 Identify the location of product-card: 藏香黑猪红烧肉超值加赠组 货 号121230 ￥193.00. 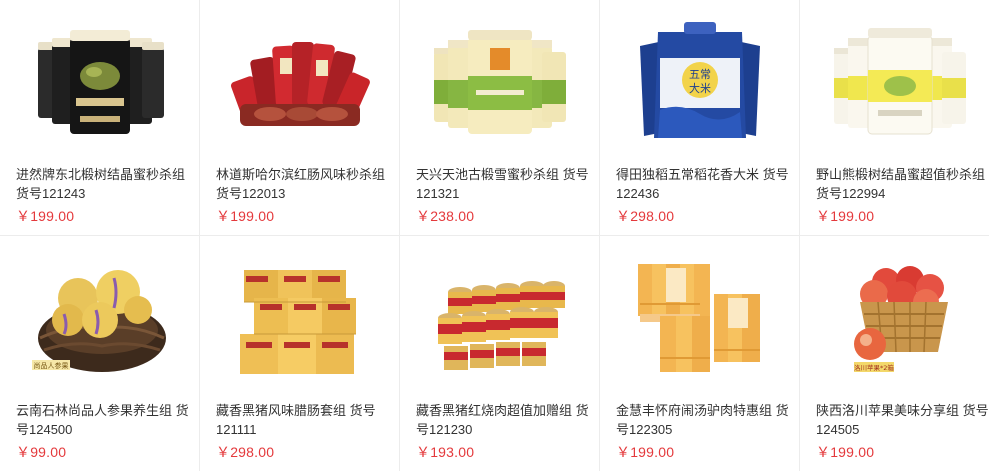
(500, 353).